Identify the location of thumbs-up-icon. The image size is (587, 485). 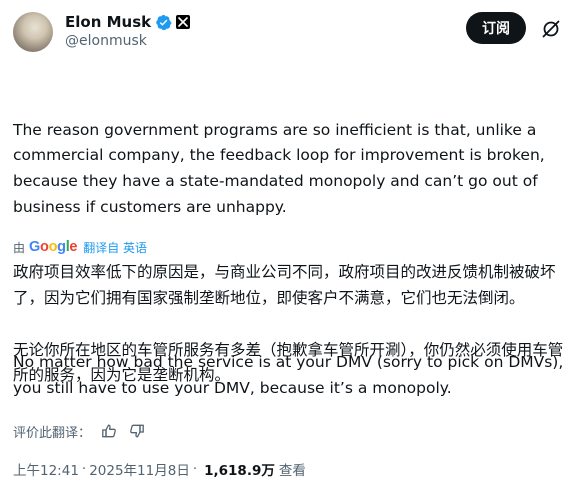
(109, 431).